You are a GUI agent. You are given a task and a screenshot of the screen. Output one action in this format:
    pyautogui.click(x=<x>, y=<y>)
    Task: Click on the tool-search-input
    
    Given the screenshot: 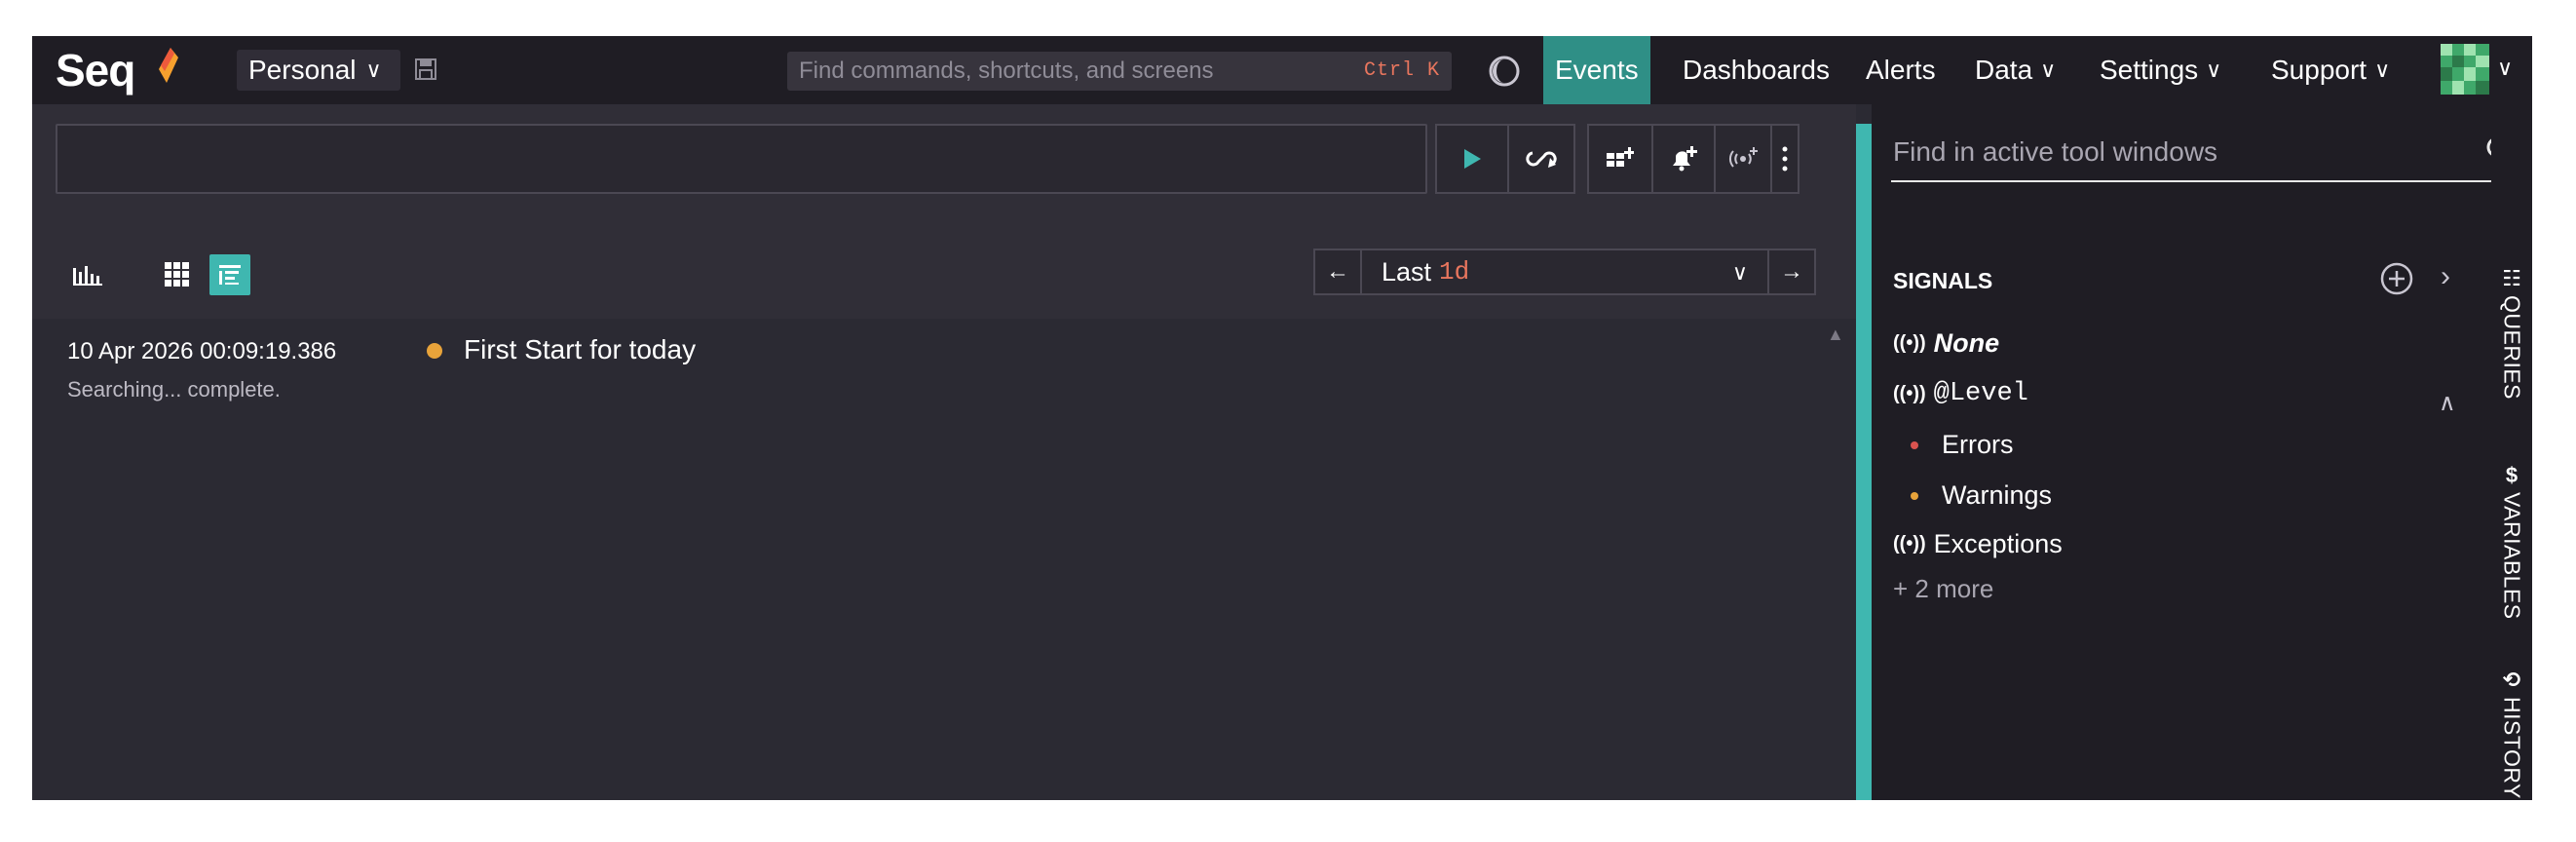 What is the action you would take?
    pyautogui.click(x=2166, y=152)
    